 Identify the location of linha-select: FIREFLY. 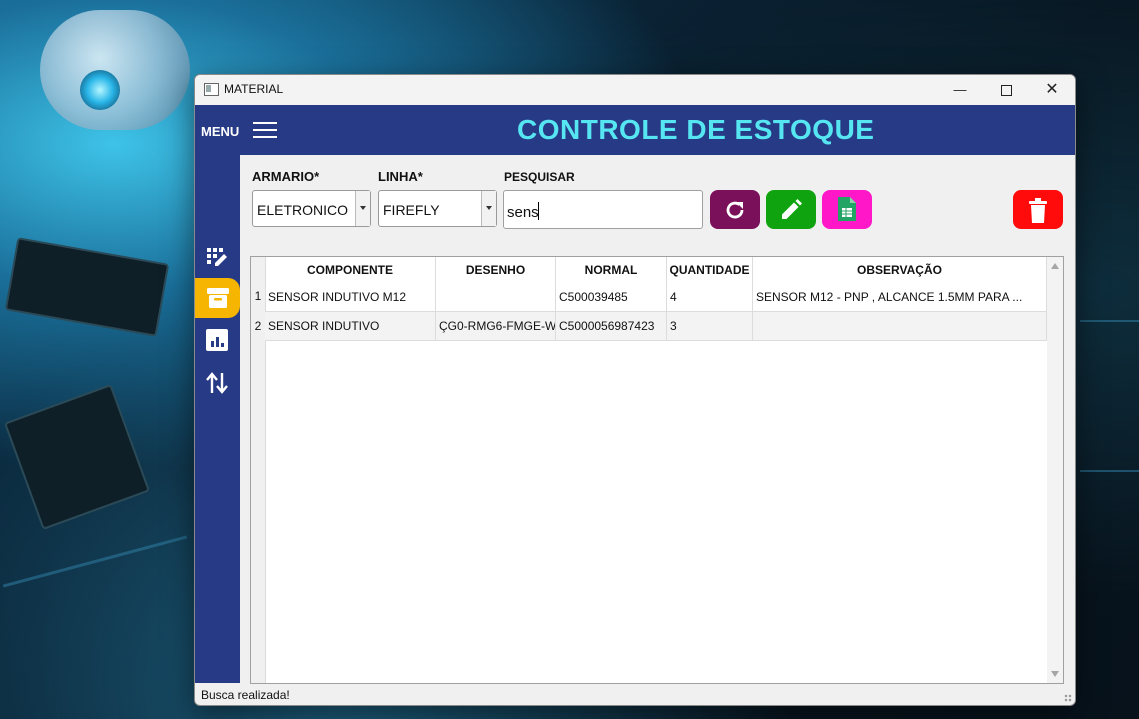
(437, 208).